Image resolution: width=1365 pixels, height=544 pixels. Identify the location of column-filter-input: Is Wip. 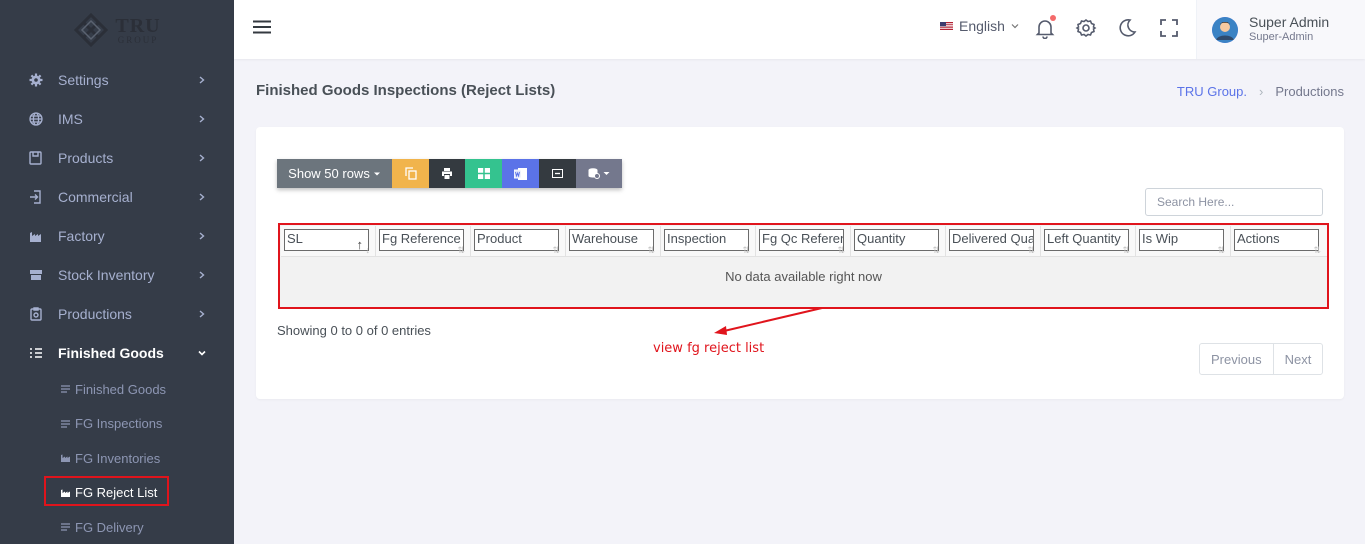
(1181, 240).